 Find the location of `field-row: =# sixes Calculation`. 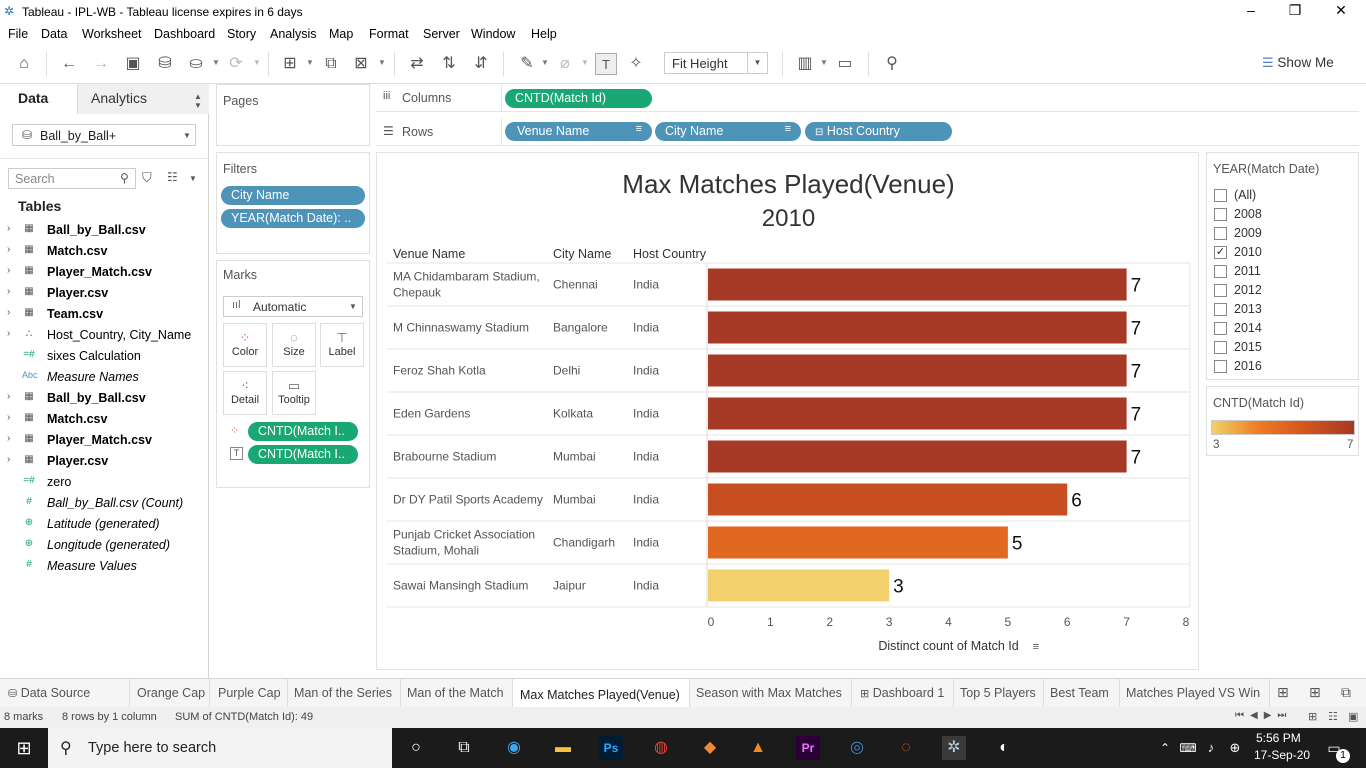

field-row: =# sixes Calculation is located at coordinates (102, 356).